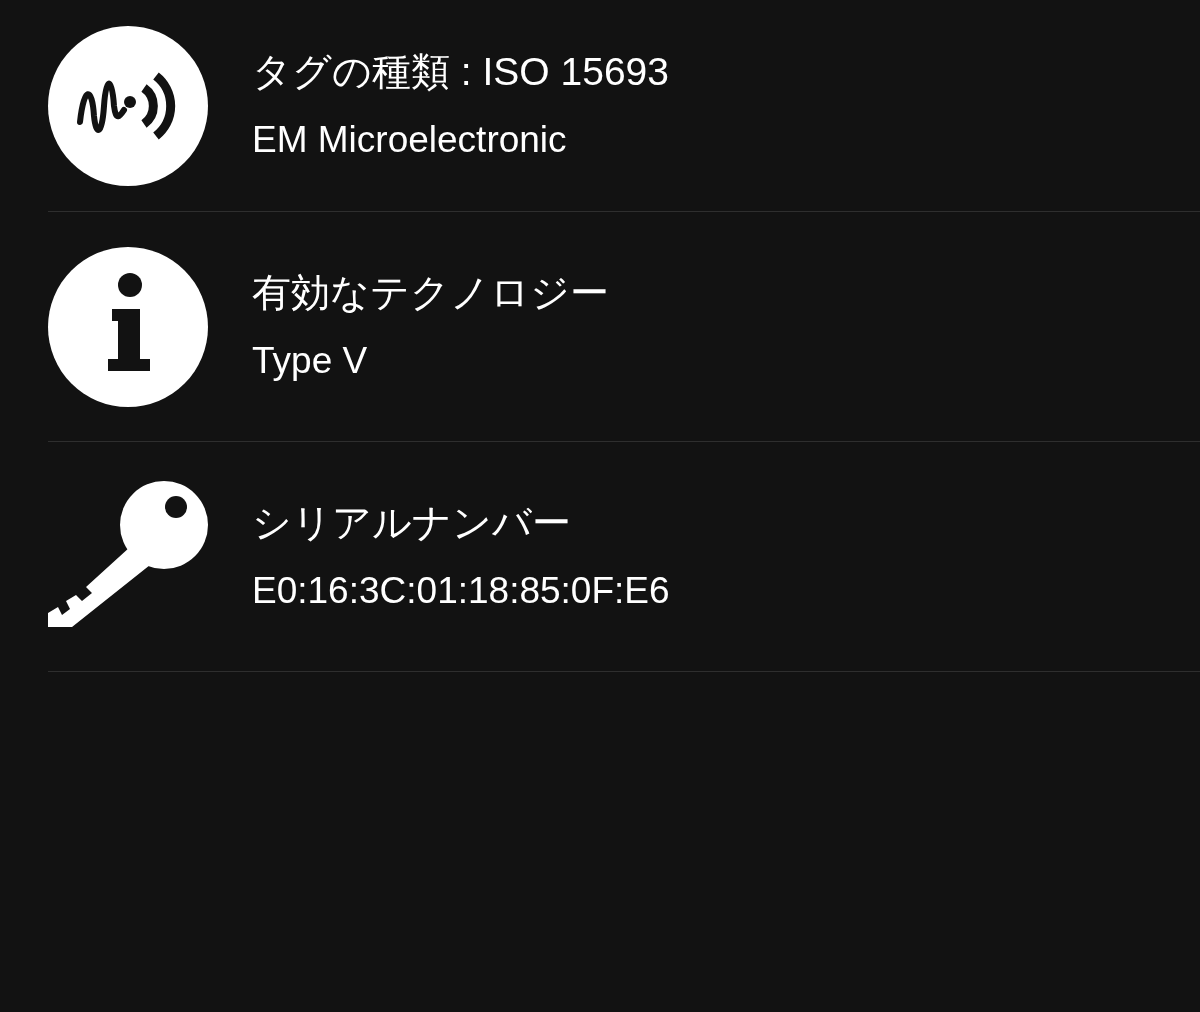 The height and width of the screenshot is (1012, 1200). Describe the element at coordinates (128, 326) in the screenshot. I see `info-icon` at that location.